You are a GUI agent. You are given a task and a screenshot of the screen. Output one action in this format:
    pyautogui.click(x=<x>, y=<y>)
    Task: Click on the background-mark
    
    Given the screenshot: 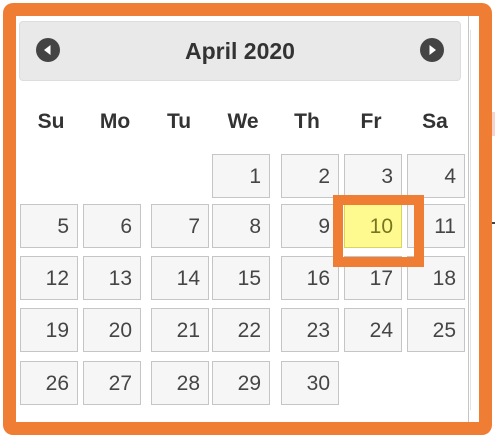 What is the action you would take?
    pyautogui.click(x=490, y=223)
    